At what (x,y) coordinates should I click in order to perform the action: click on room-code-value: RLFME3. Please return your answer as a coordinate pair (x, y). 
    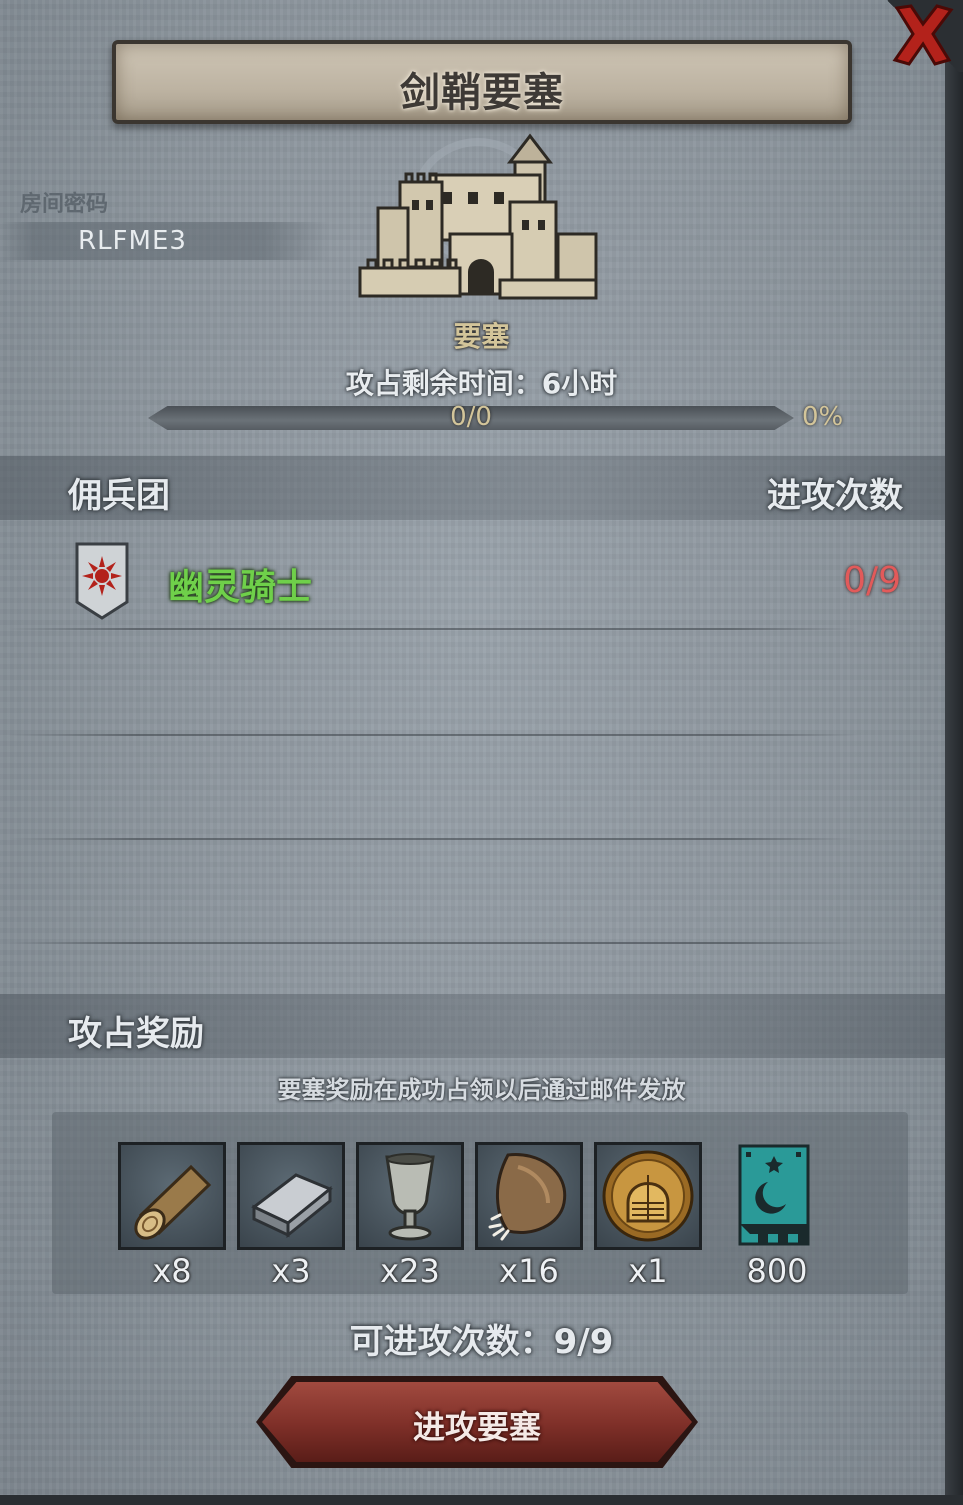
    Looking at the image, I should click on (132, 241).